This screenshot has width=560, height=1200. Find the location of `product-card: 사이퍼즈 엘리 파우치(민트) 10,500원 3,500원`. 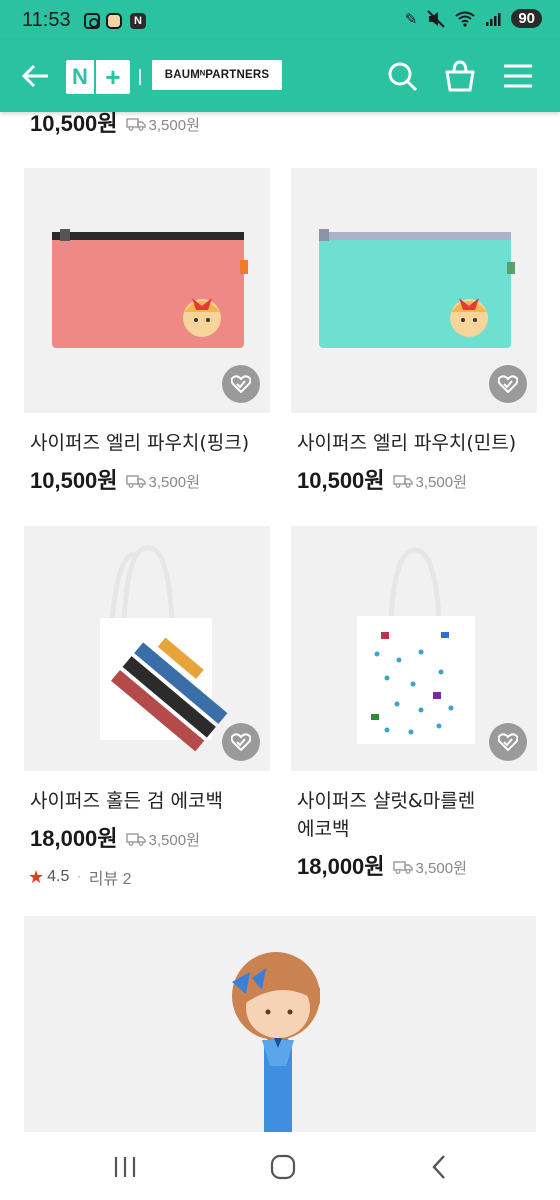

product-card: 사이퍼즈 엘리 파우치(민트) 10,500원 3,500원 is located at coordinates (414, 331).